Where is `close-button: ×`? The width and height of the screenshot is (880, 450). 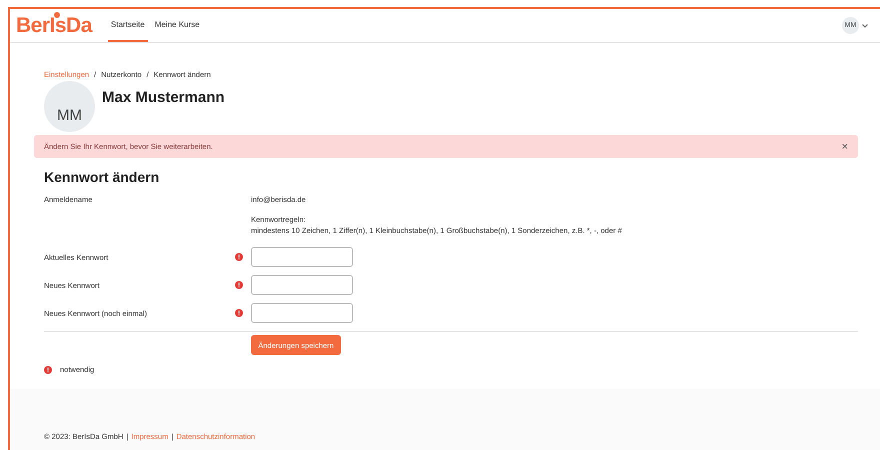
close-button: × is located at coordinates (845, 146).